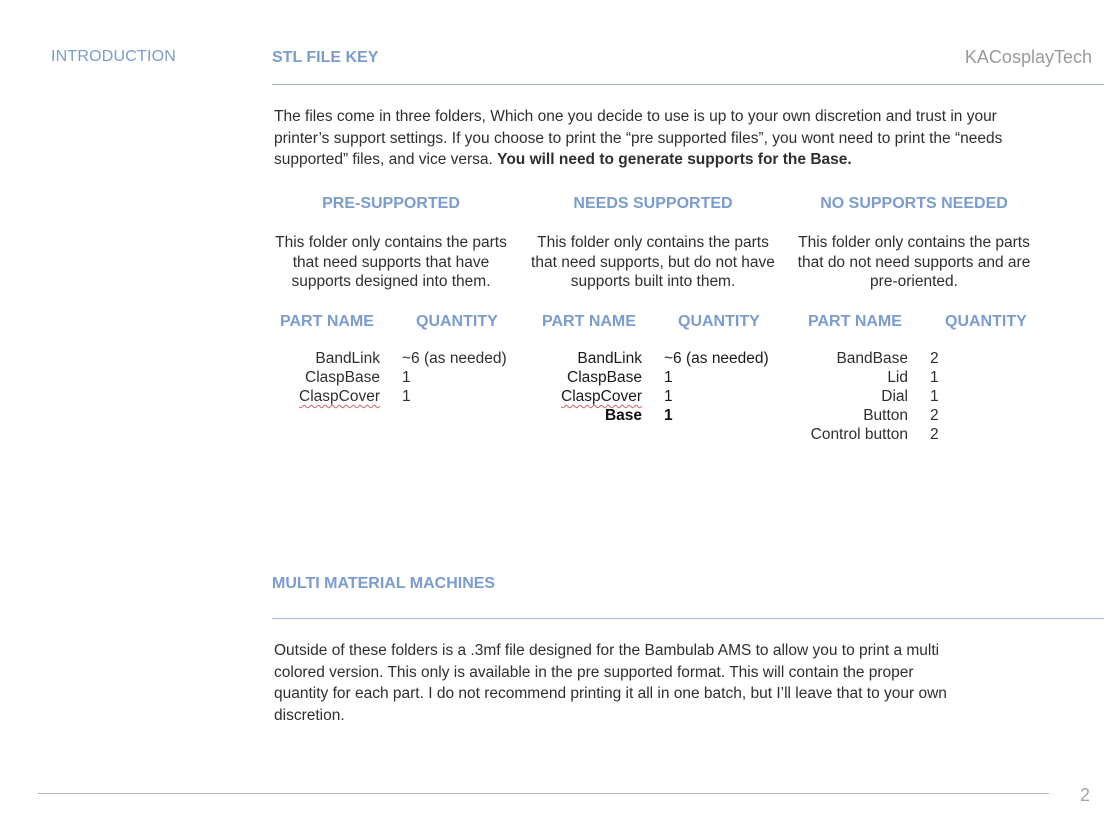  What do you see at coordinates (873, 377) in the screenshot?
I see `list-item: Lid 1` at bounding box center [873, 377].